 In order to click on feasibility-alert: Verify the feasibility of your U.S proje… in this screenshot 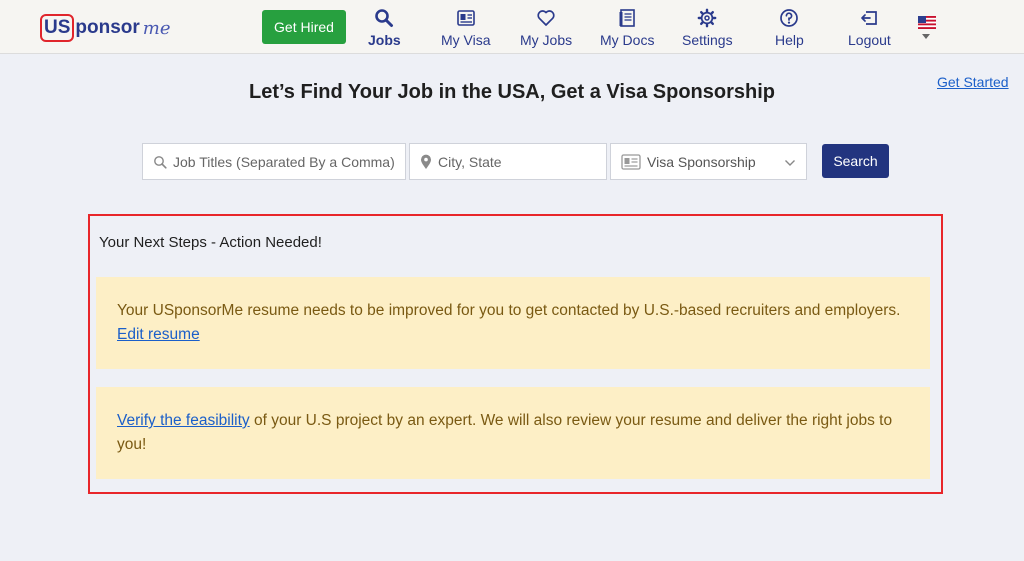, I will do `click(513, 433)`.